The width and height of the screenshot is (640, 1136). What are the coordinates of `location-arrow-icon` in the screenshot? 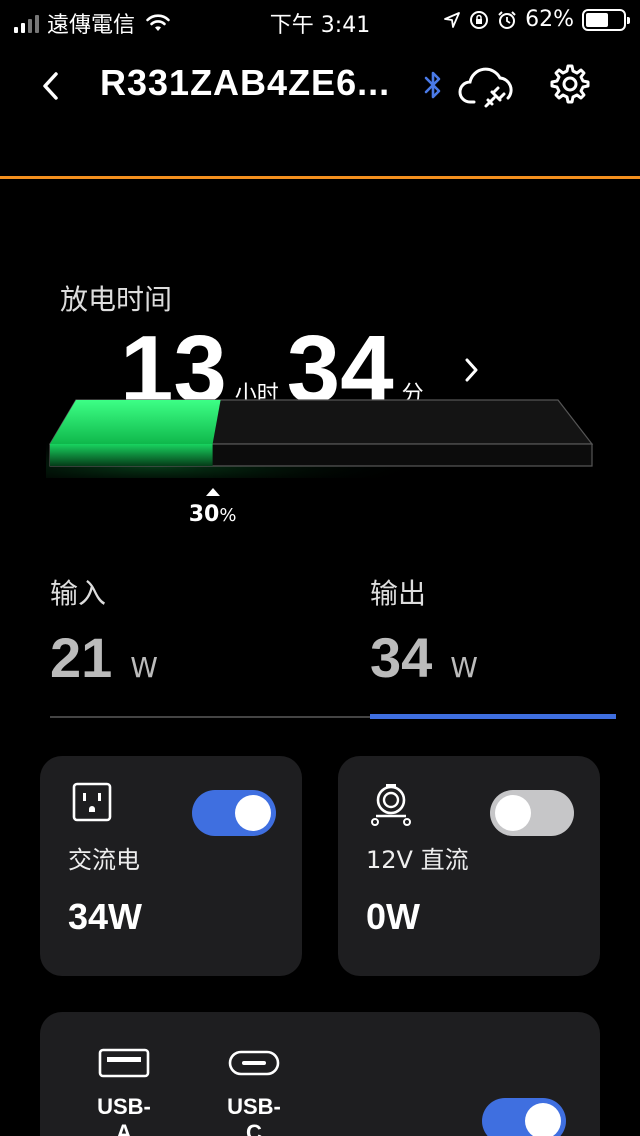 It's located at (452, 19).